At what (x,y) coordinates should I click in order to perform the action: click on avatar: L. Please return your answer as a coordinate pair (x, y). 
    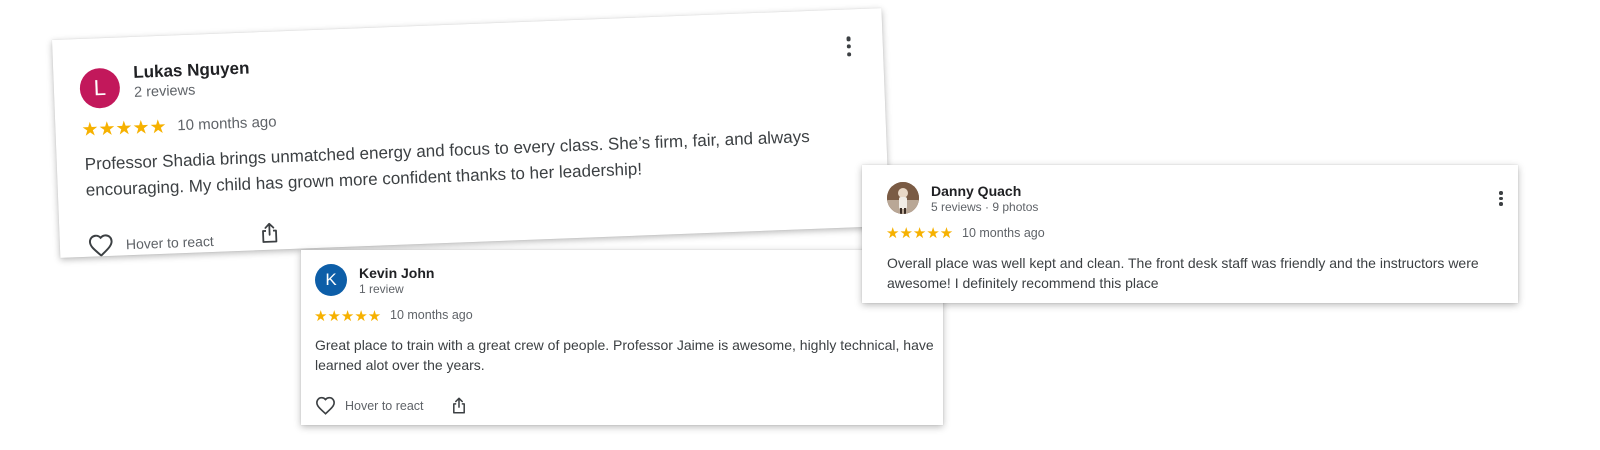
    Looking at the image, I should click on (100, 88).